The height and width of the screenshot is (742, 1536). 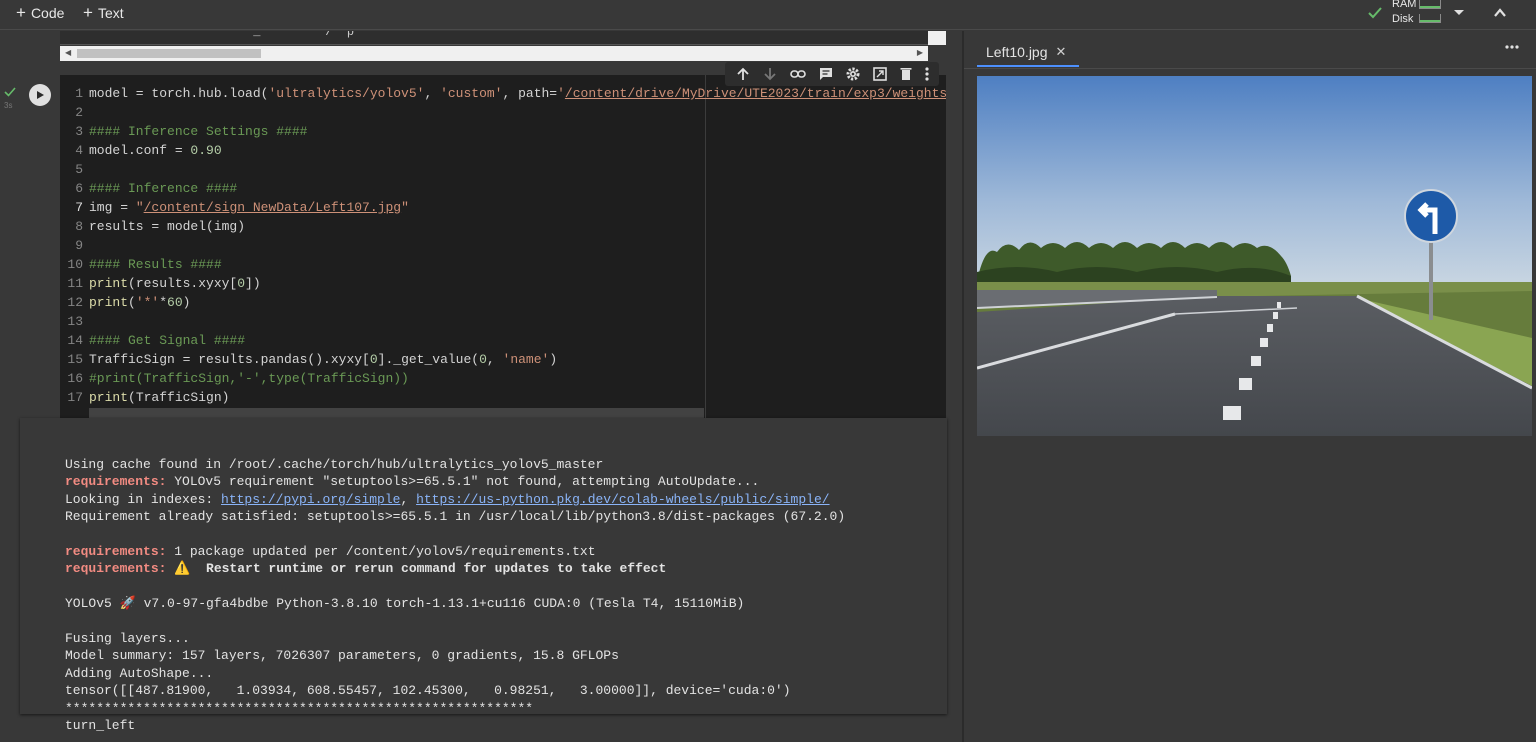 I want to click on code-line: 11 print(results.xyxy[0]), so click(x=503, y=283).